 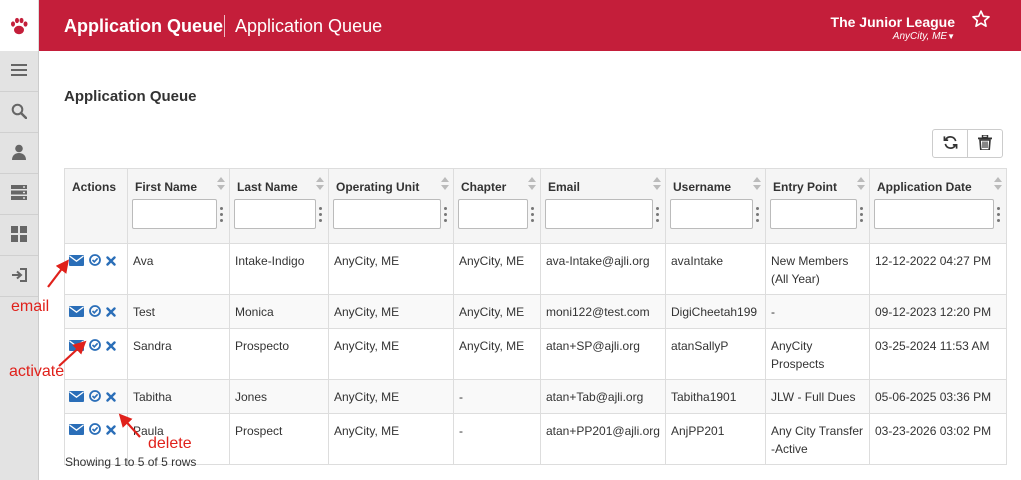 What do you see at coordinates (170, 443) in the screenshot?
I see `delete-annotation-label: delete` at bounding box center [170, 443].